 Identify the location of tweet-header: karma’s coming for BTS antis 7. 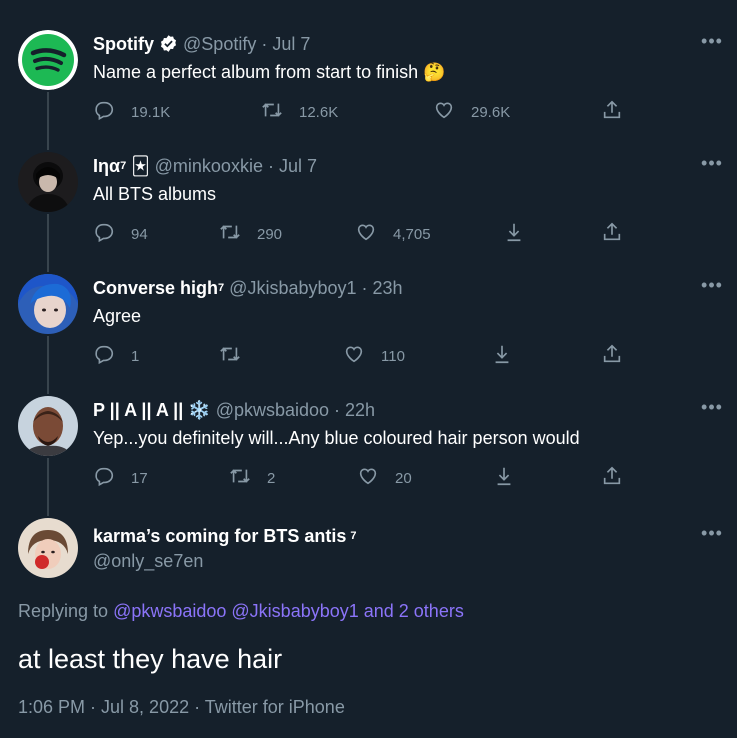
(225, 536).